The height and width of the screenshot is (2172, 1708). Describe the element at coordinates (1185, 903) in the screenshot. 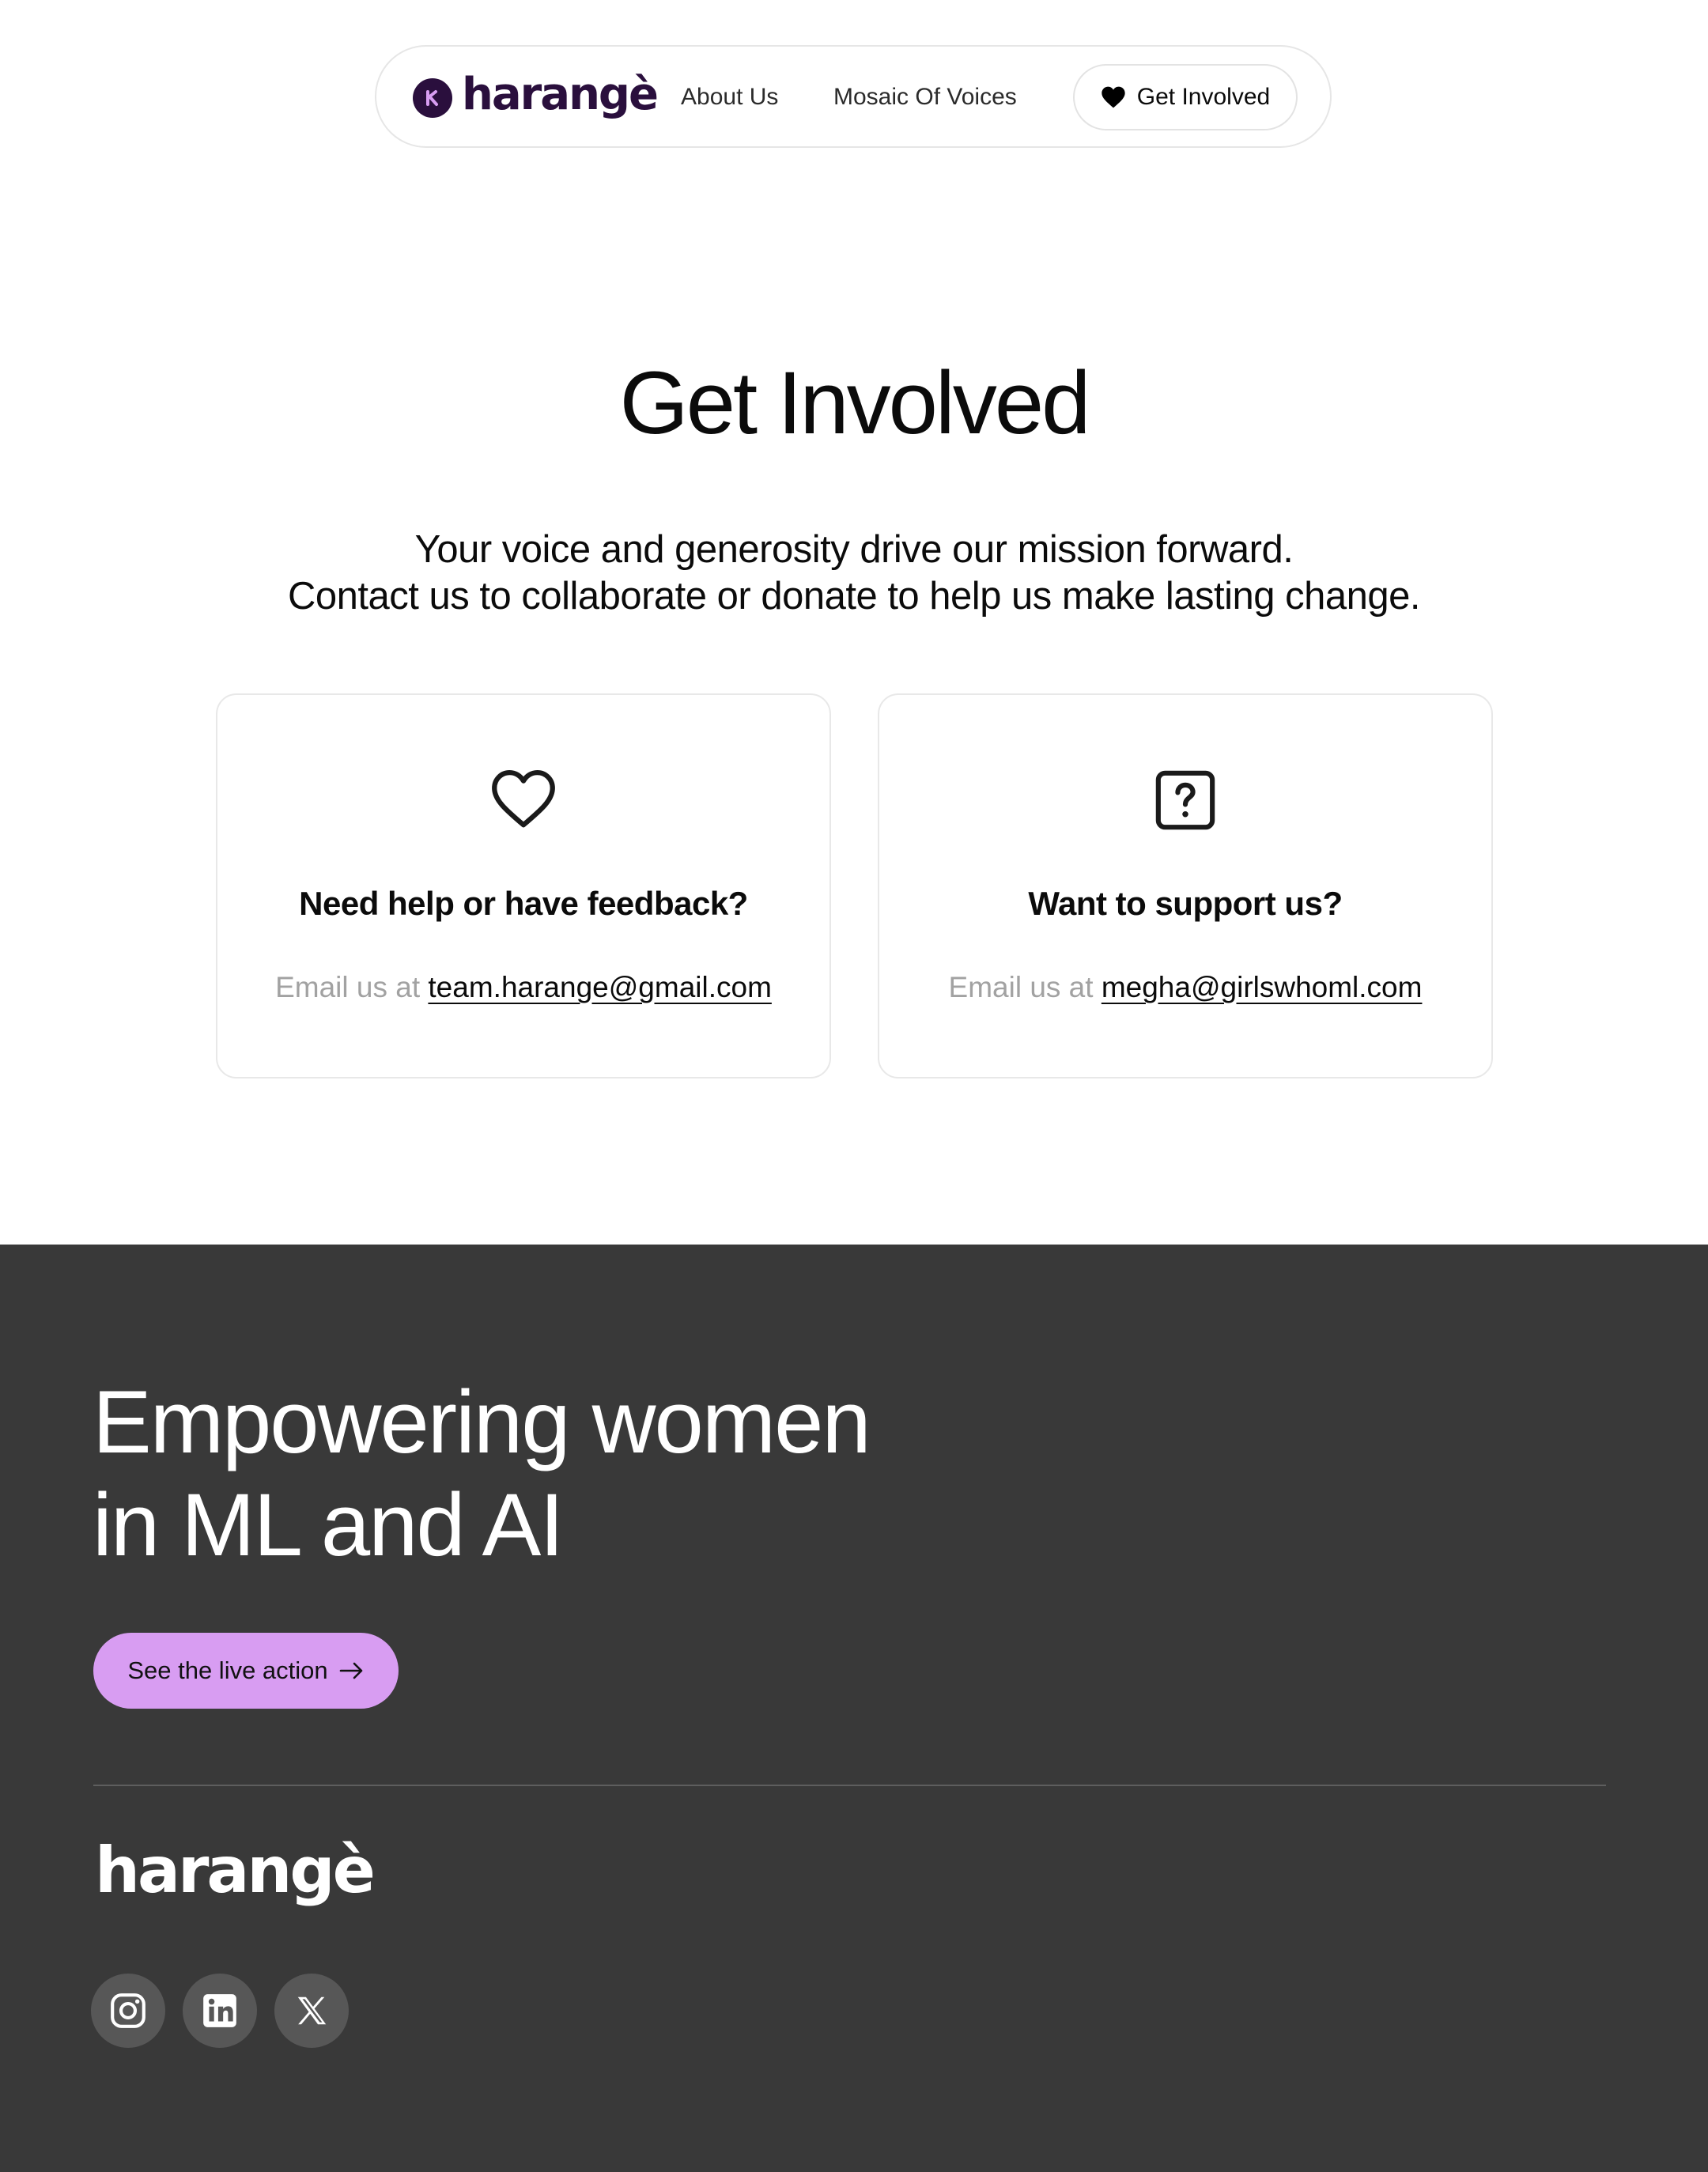

I see `card-title: Want to support us?` at that location.